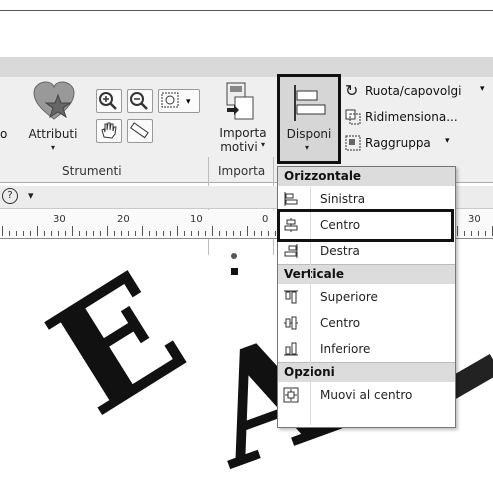  Describe the element at coordinates (246, 67) in the screenshot. I see `ribbon-tab-strip` at that location.